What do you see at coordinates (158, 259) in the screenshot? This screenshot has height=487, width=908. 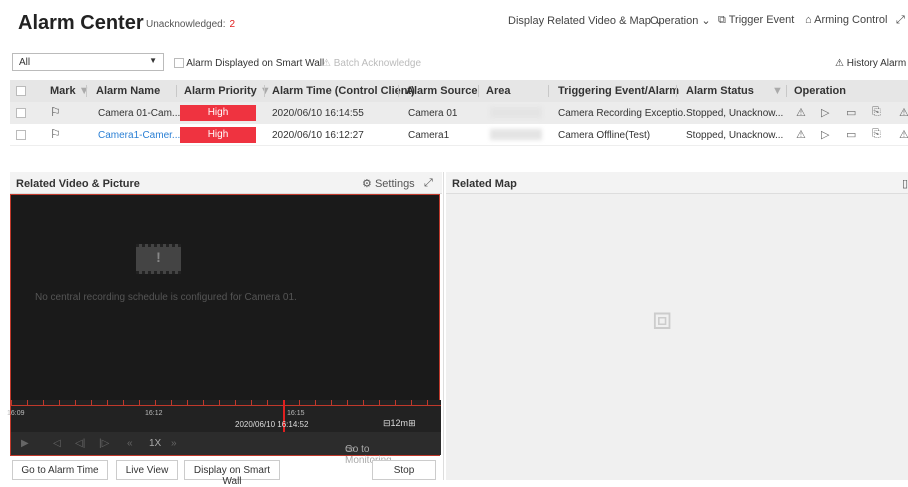 I see `no-video-icon: !` at bounding box center [158, 259].